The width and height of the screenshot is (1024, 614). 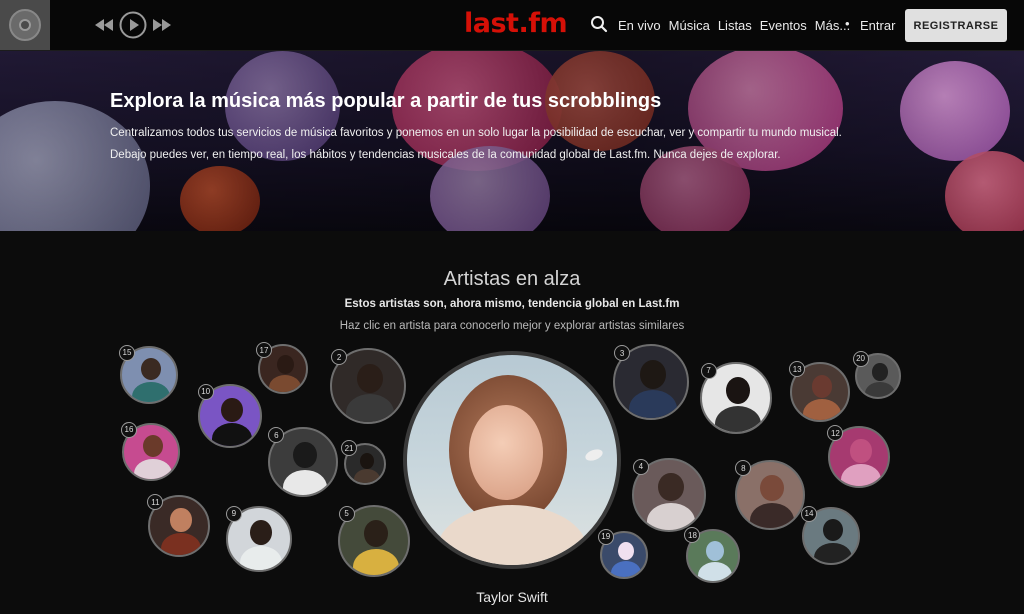 I want to click on signup-button: REGISTRARSE, so click(x=956, y=25).